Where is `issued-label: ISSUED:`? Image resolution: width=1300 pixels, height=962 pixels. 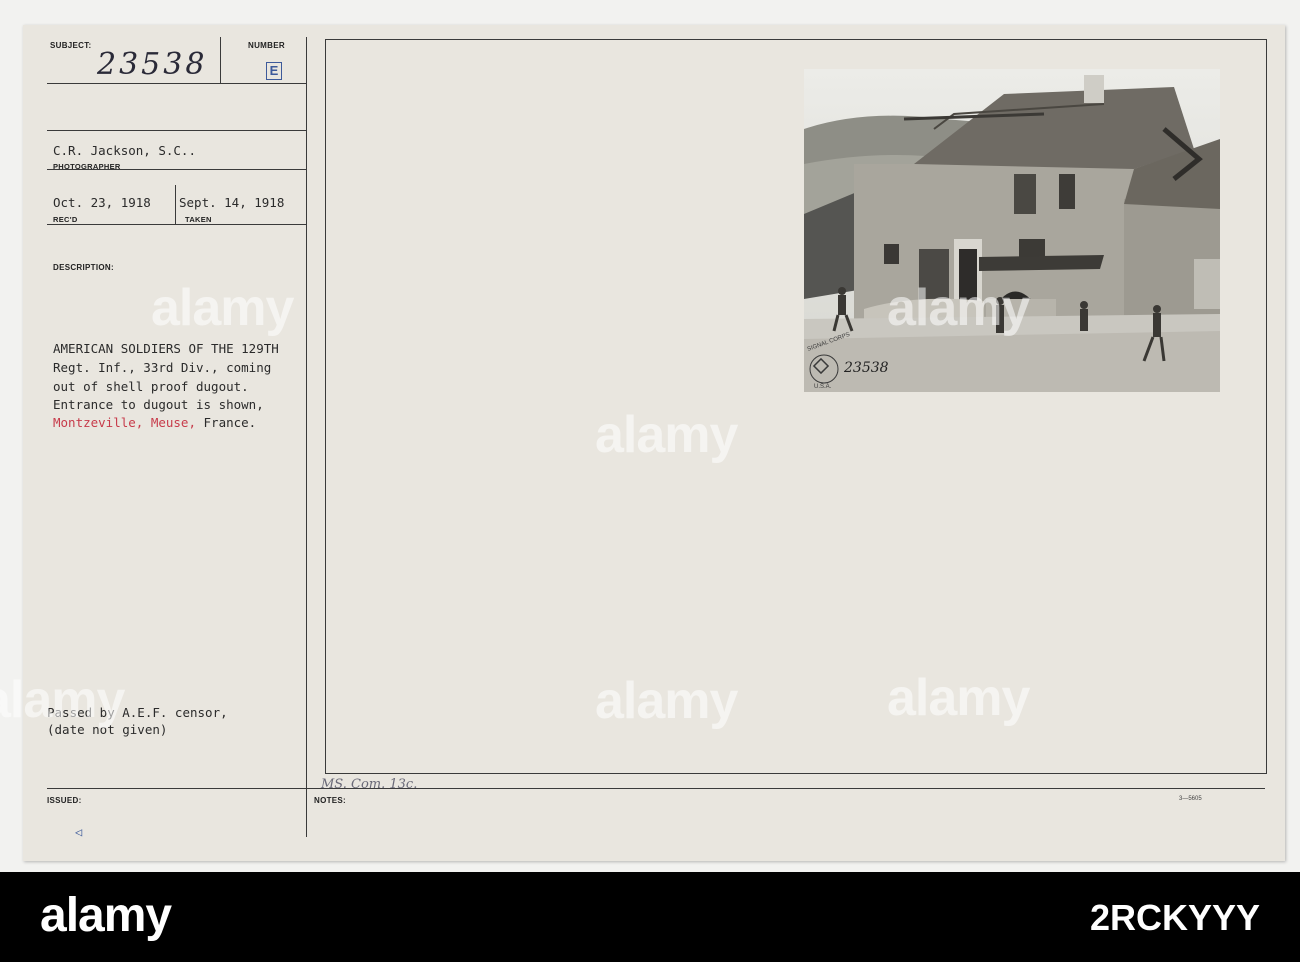 issued-label: ISSUED: is located at coordinates (64, 800).